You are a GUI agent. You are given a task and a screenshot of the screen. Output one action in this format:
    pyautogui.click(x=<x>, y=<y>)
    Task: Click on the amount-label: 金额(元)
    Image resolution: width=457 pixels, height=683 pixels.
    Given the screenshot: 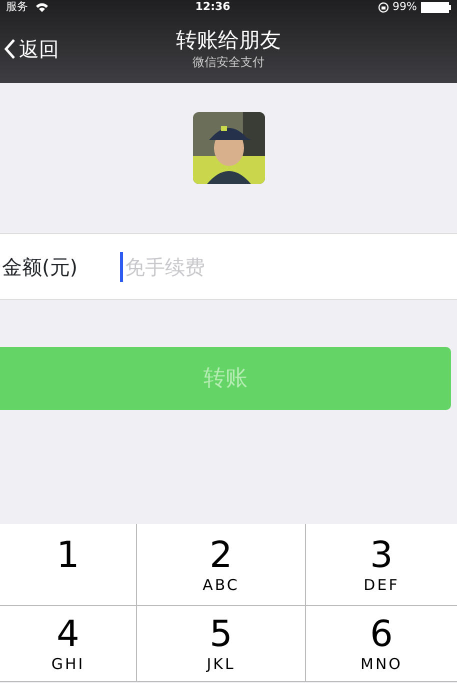 What is the action you would take?
    pyautogui.click(x=40, y=267)
    